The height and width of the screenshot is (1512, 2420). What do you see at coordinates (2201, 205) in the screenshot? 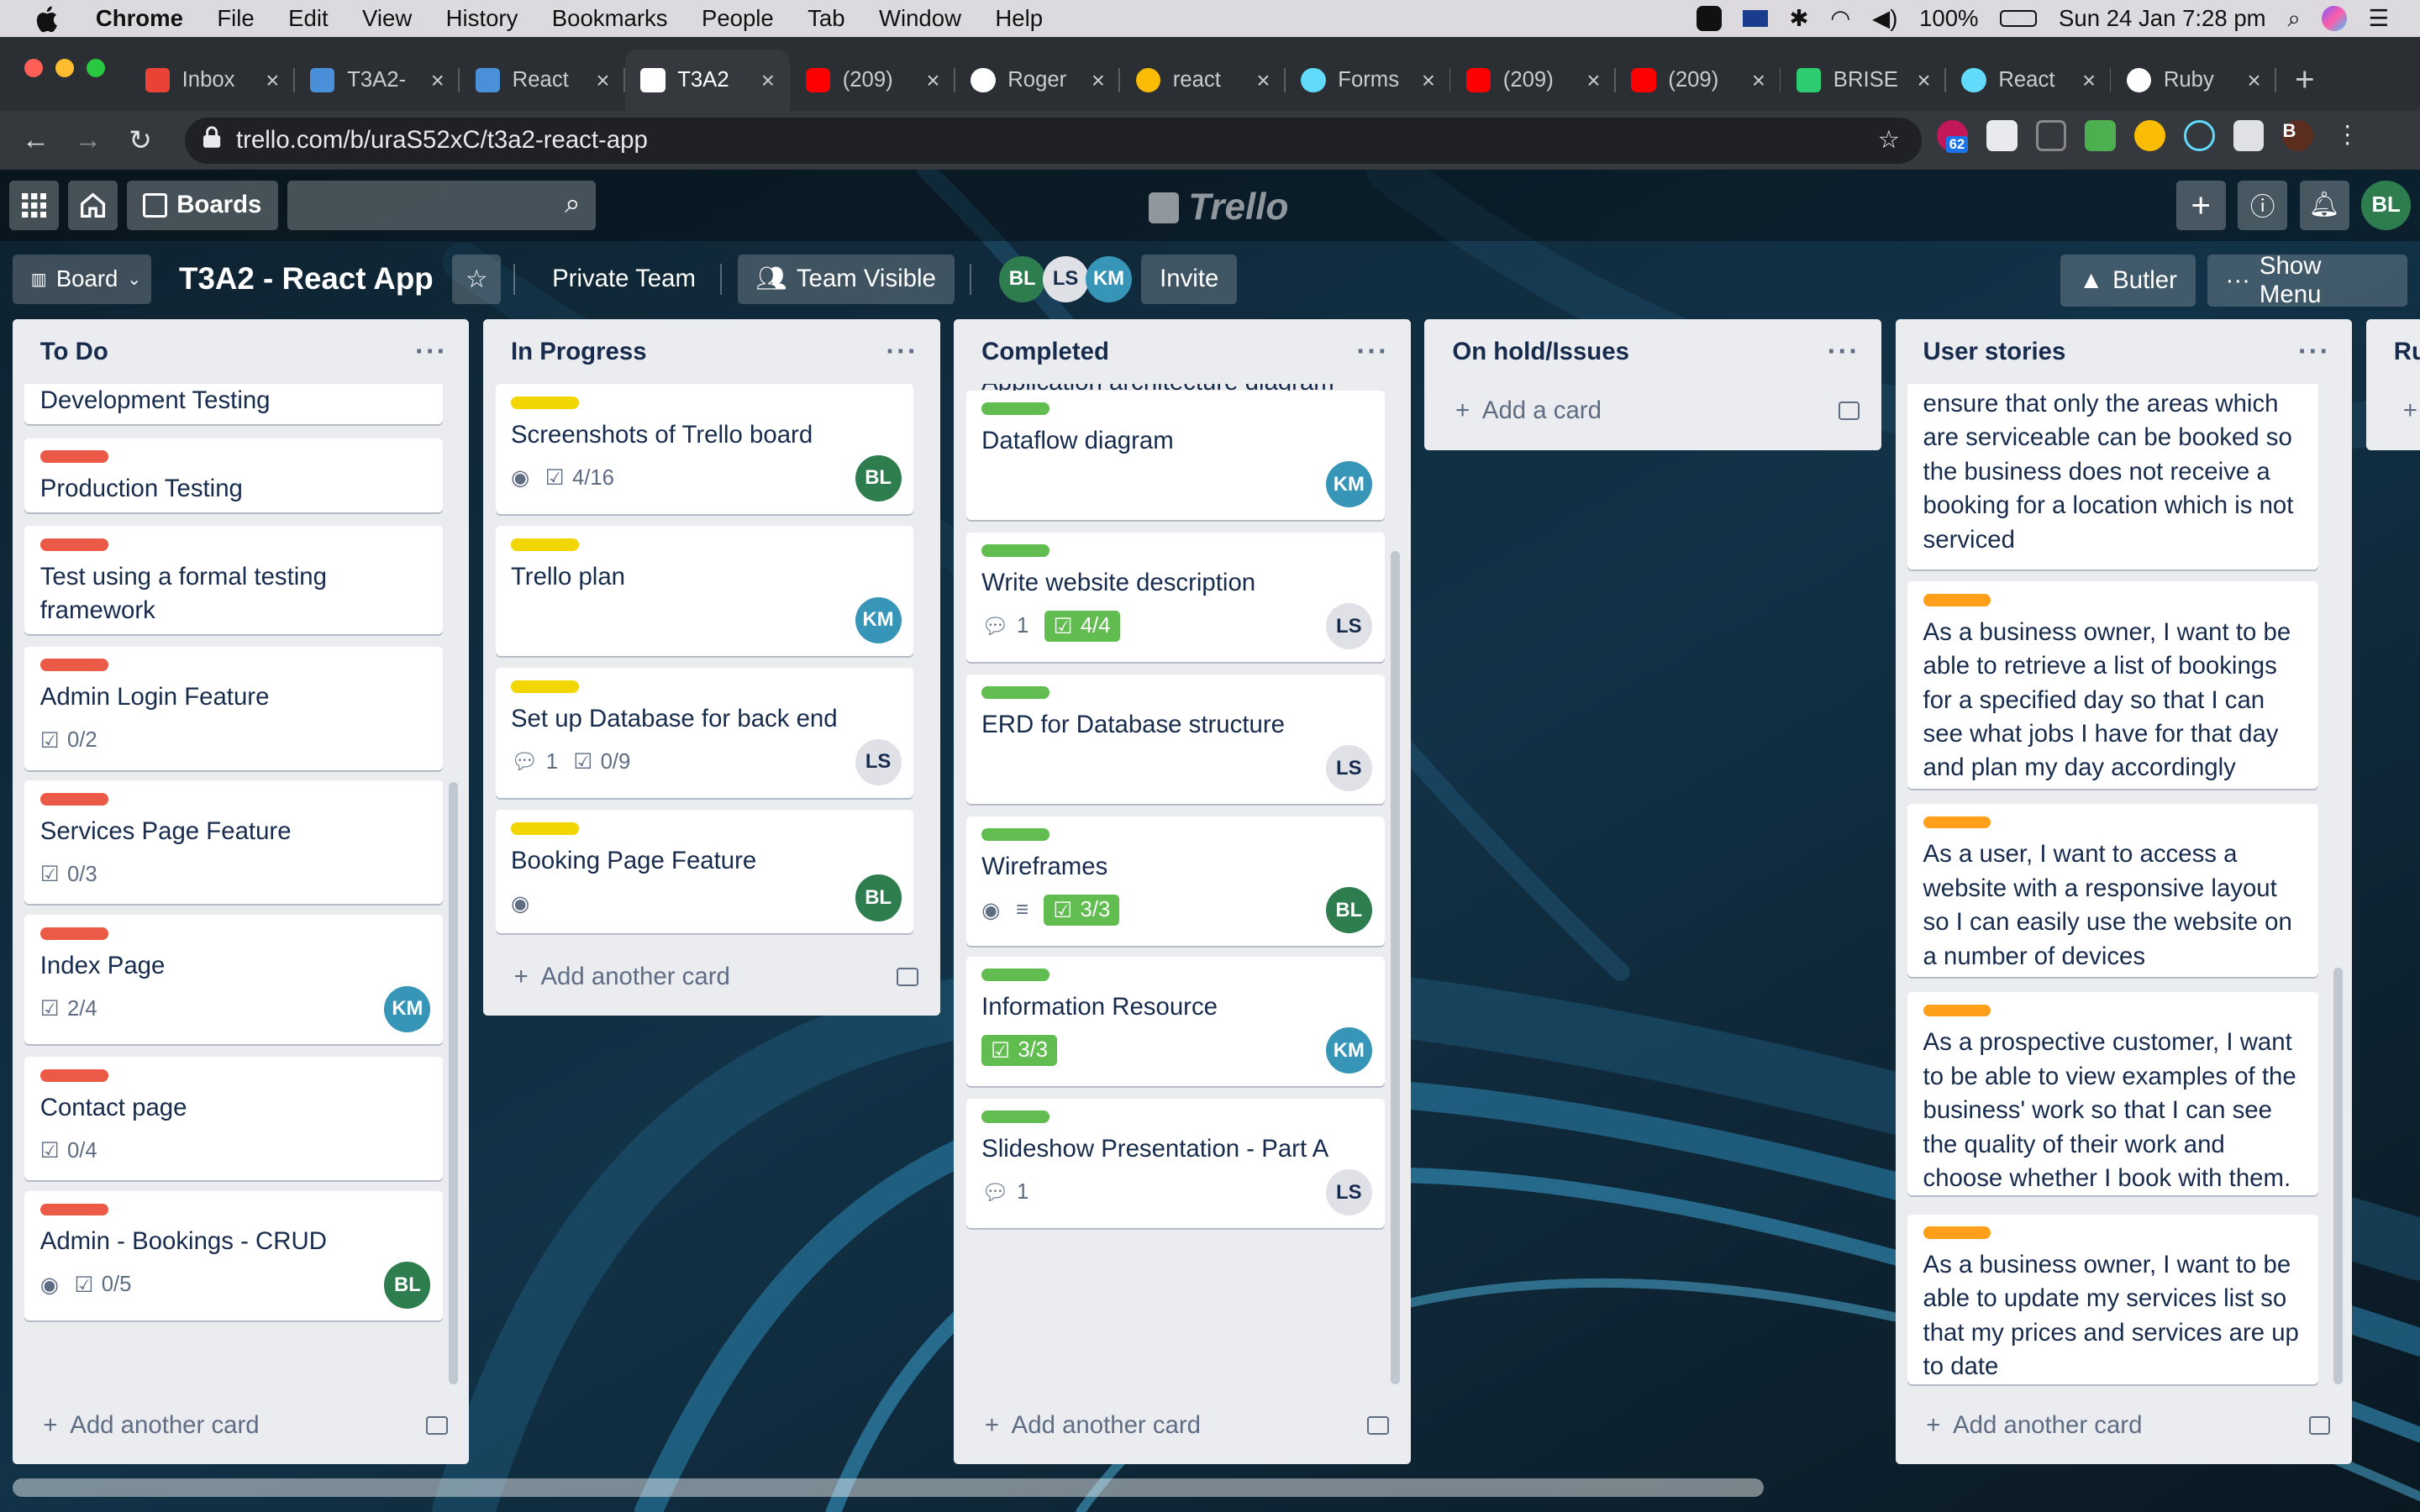
I see `create-plus-icon: +` at bounding box center [2201, 205].